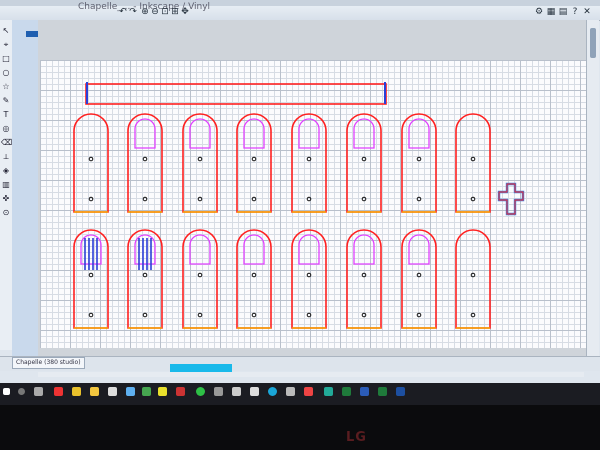  Describe the element at coordinates (593, 43) in the screenshot. I see `vertical-scroll-thumb` at that location.